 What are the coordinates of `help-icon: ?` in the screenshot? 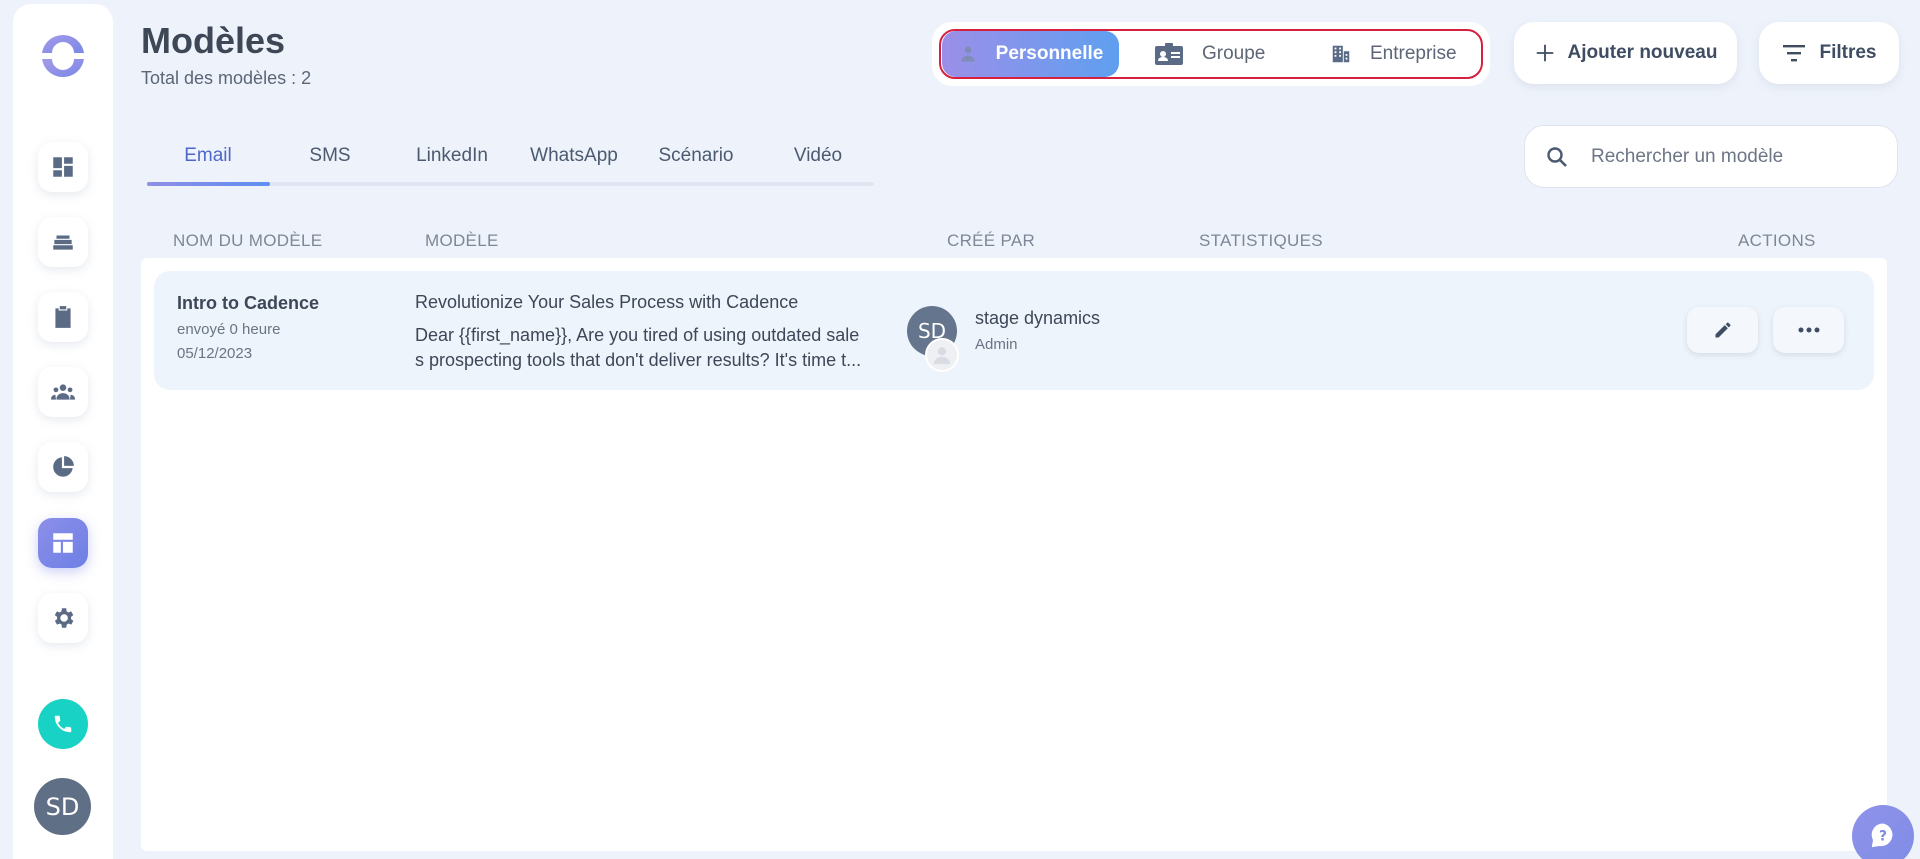 It's located at (1882, 835).